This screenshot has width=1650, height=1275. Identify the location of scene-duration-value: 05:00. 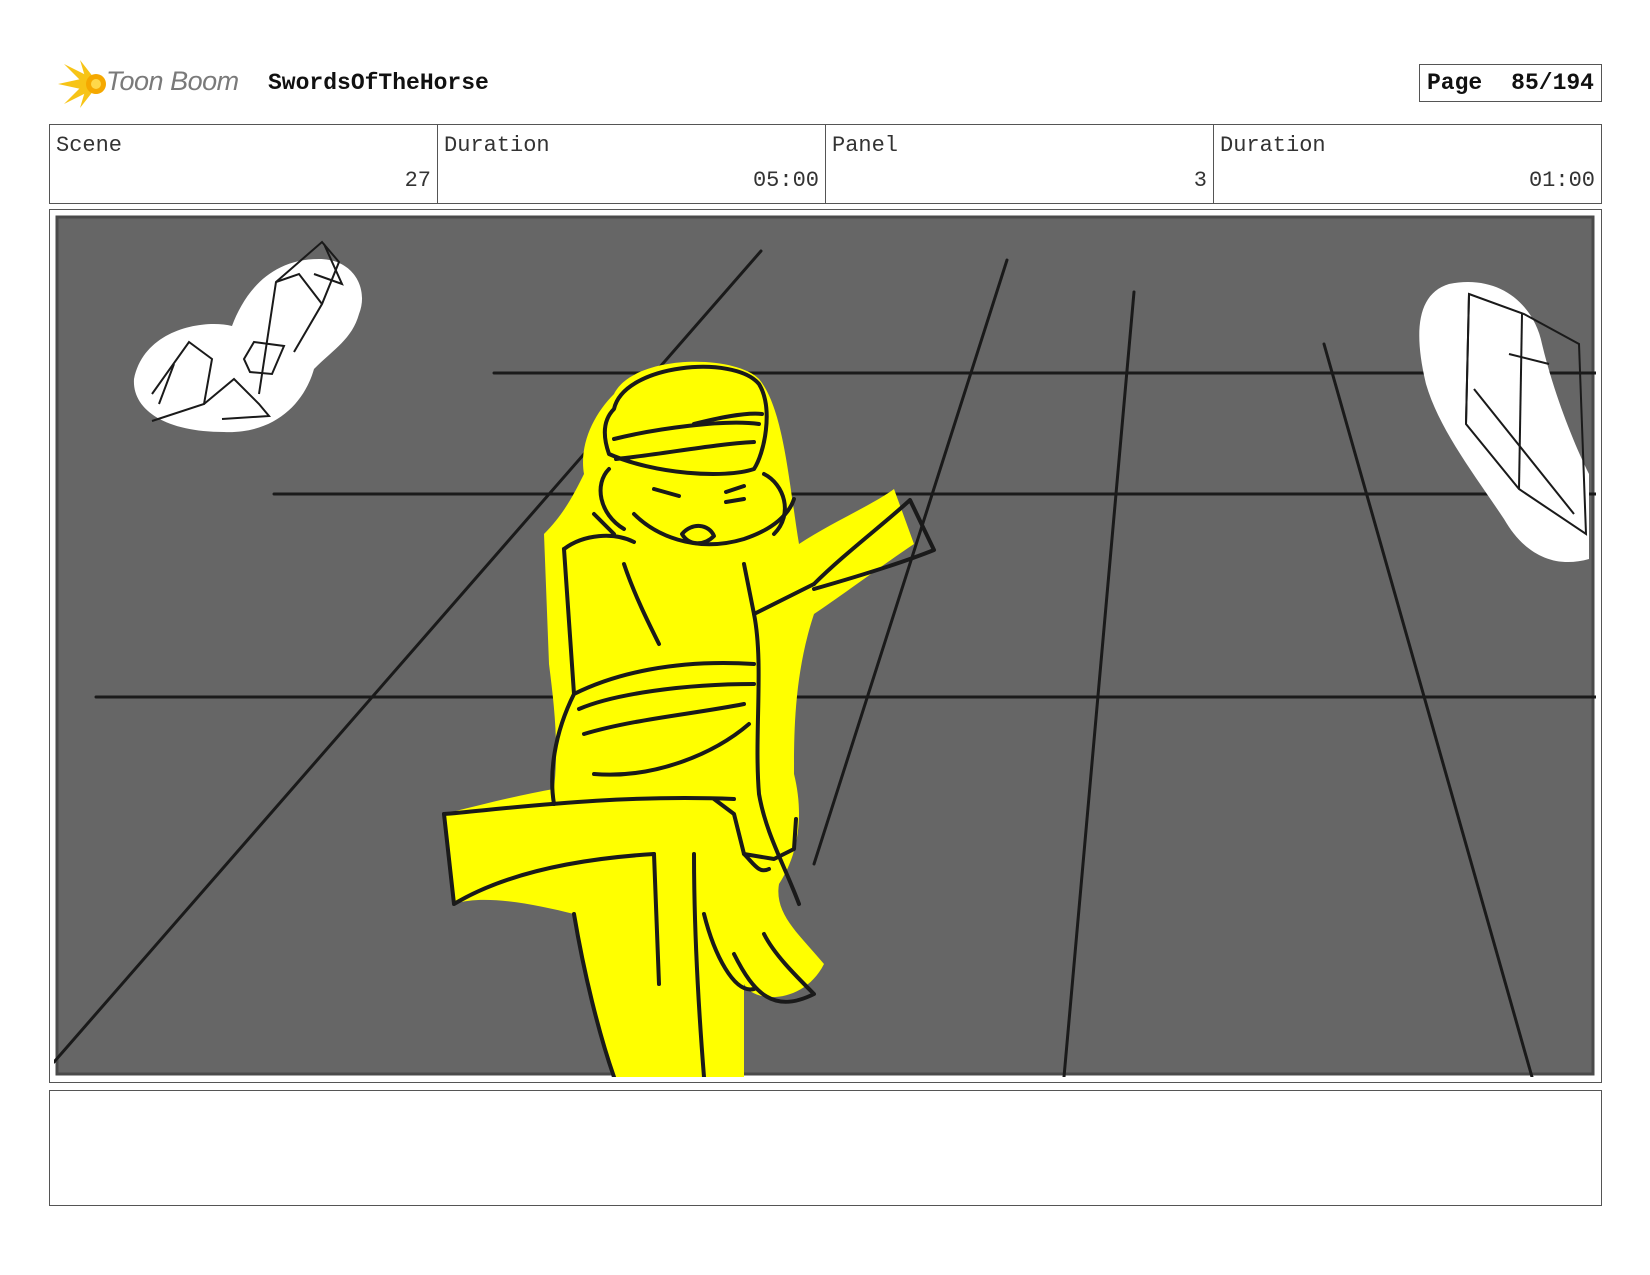
(785, 180).